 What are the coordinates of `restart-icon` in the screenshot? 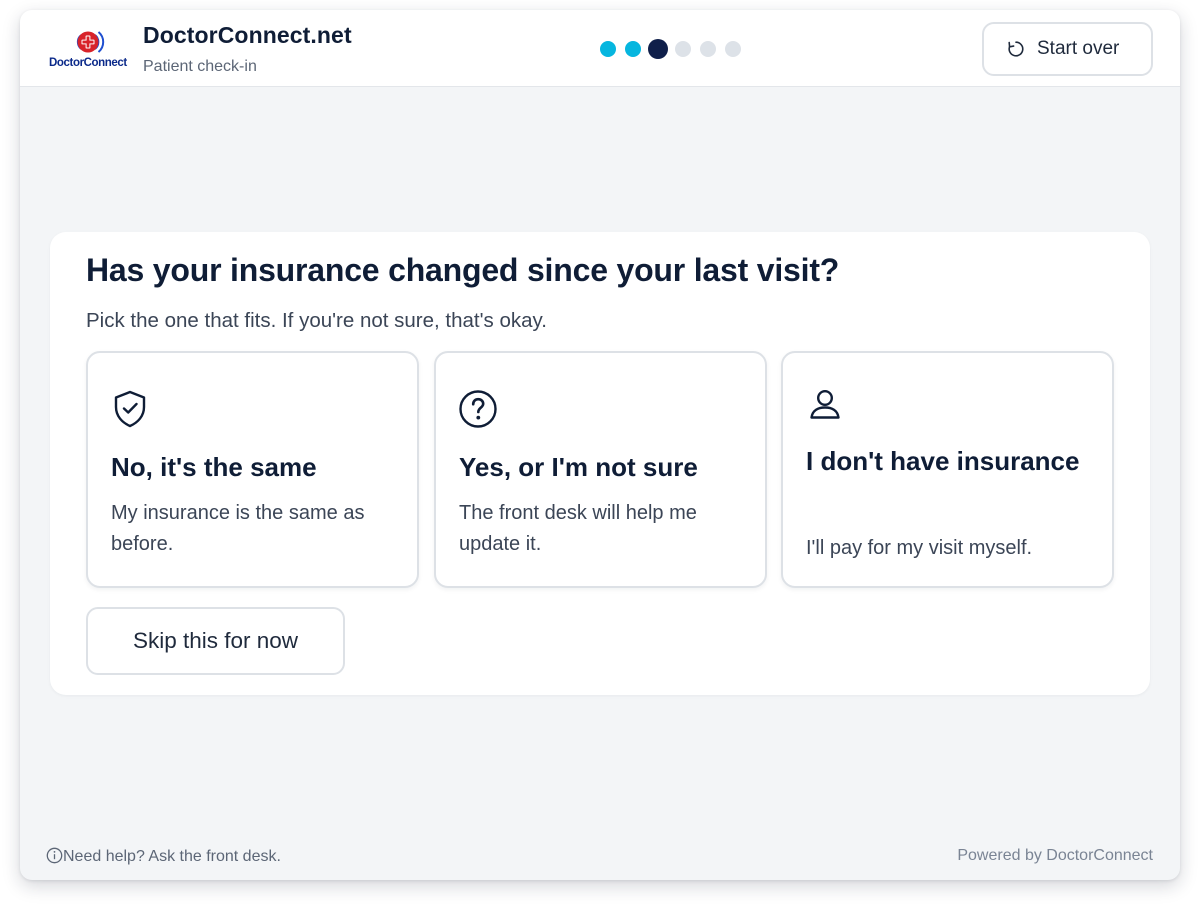 It's located at (1016, 49).